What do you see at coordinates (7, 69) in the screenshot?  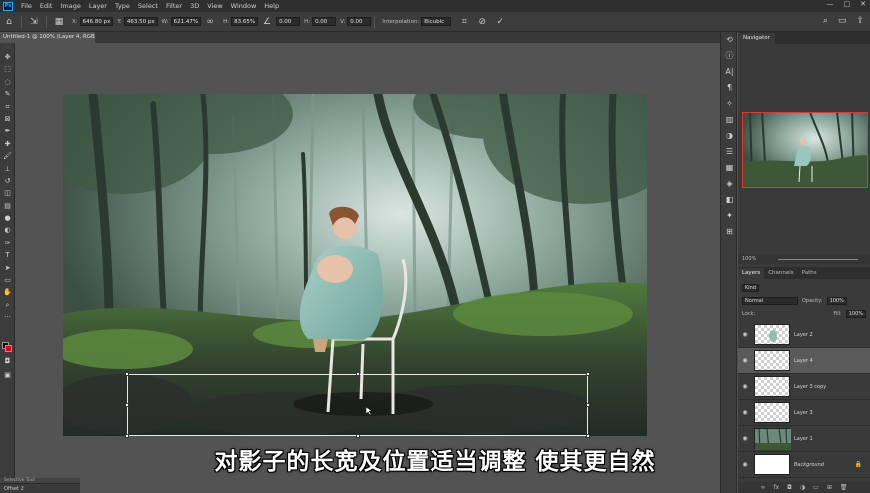 I see `marquee-tool-icon: ⬚` at bounding box center [7, 69].